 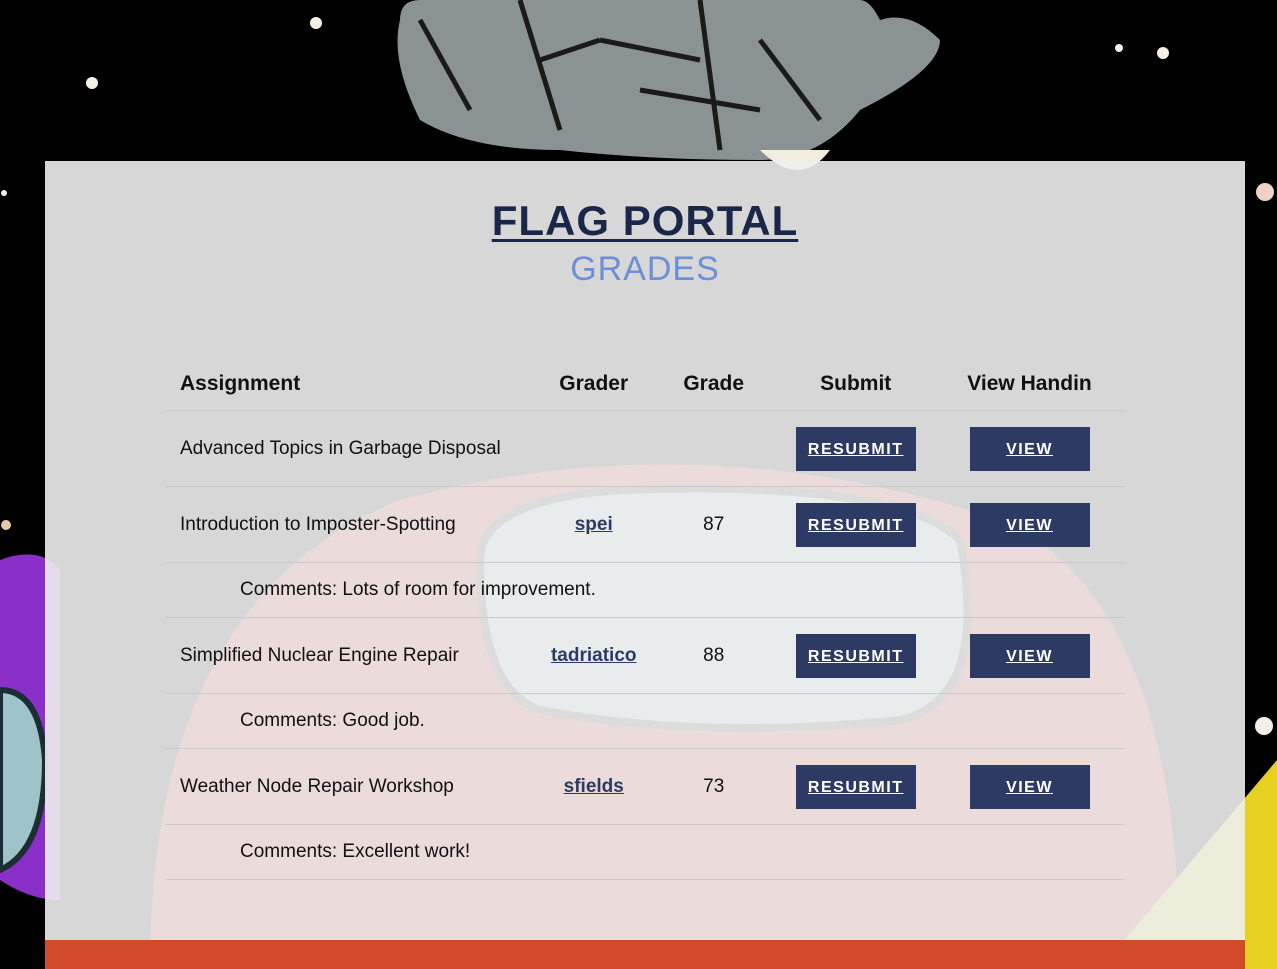 I want to click on comment-text: Comments: Lots of room for improvement., so click(x=418, y=589).